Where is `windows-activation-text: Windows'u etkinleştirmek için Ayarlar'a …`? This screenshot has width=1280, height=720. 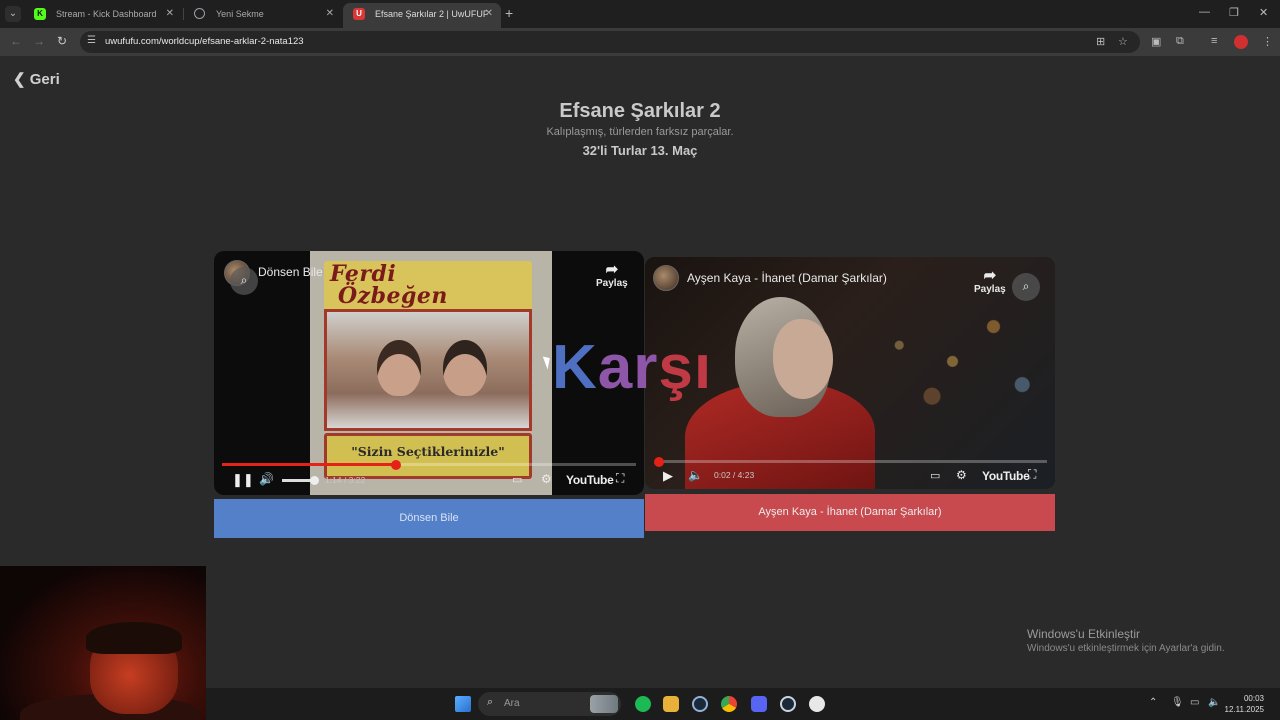 windows-activation-text: Windows'u etkinleştirmek için Ayarlar'a … is located at coordinates (1126, 648).